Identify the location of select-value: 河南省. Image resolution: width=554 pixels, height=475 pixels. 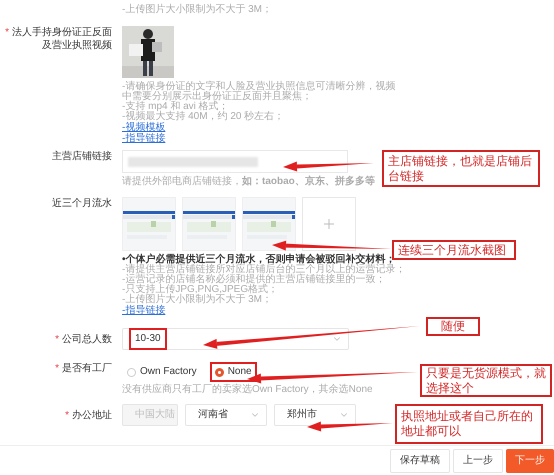
(213, 415).